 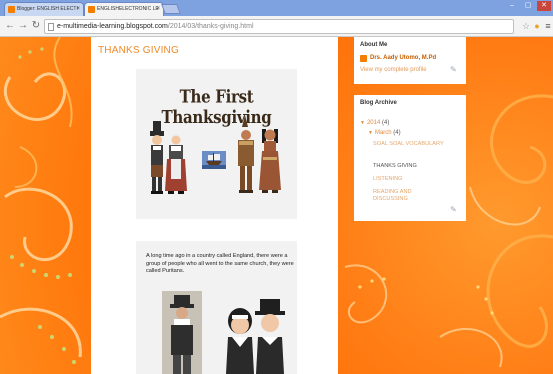 I want to click on forward-arrow-icon: →, so click(x=23, y=26).